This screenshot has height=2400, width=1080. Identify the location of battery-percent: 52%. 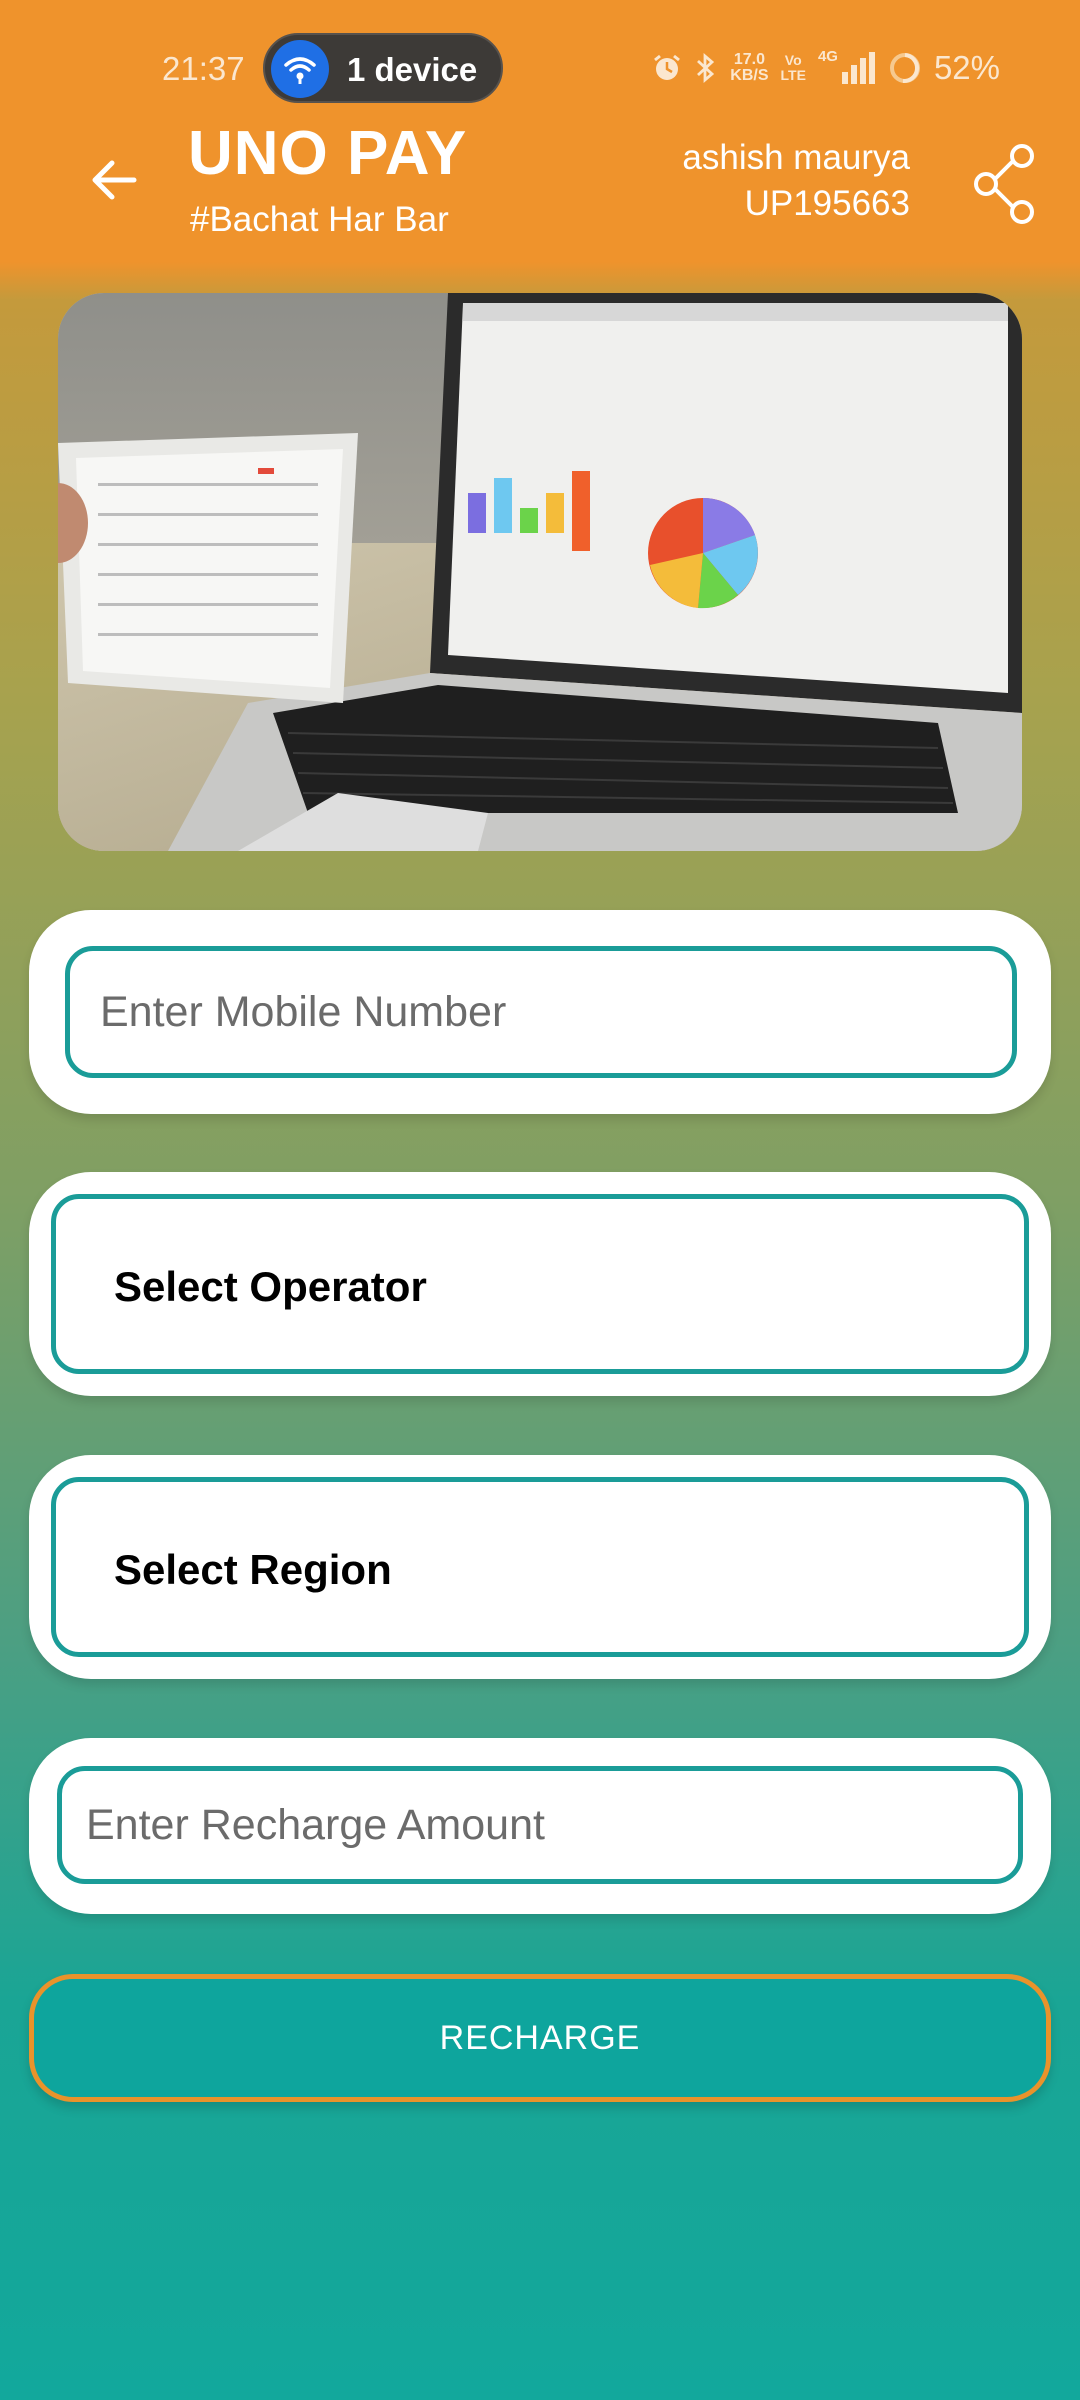
(966, 67).